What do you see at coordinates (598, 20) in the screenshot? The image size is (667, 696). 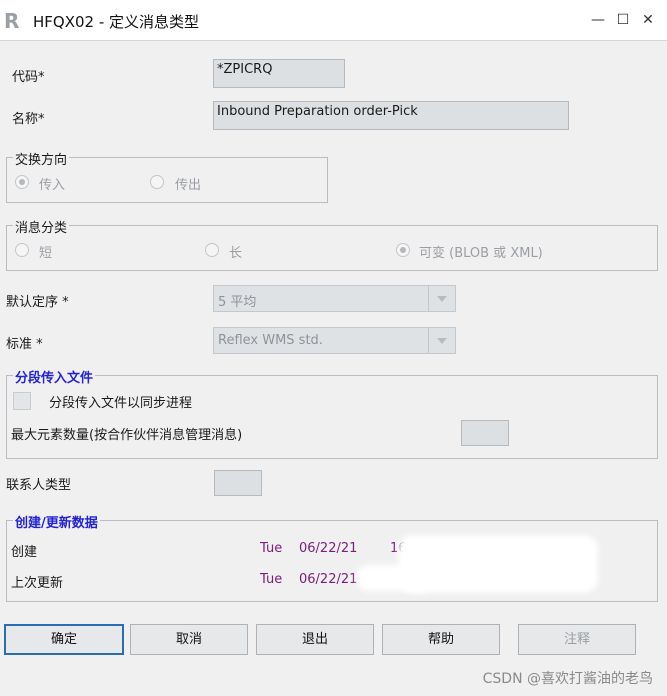 I see `minimize-button: —` at bounding box center [598, 20].